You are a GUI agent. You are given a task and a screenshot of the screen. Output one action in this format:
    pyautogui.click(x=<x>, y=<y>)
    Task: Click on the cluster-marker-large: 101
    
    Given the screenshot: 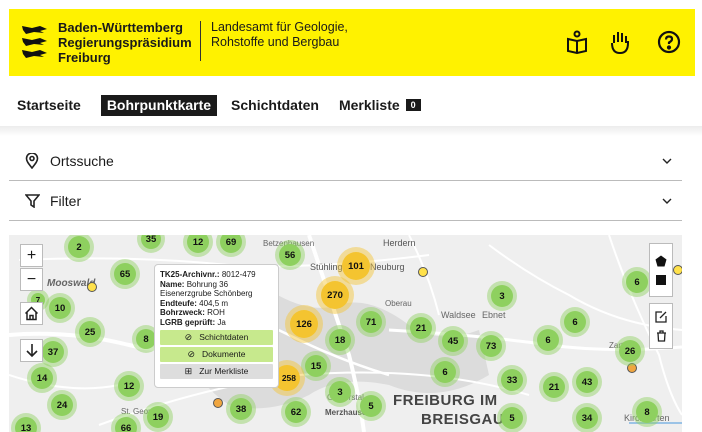 What is the action you would take?
    pyautogui.click(x=356, y=266)
    